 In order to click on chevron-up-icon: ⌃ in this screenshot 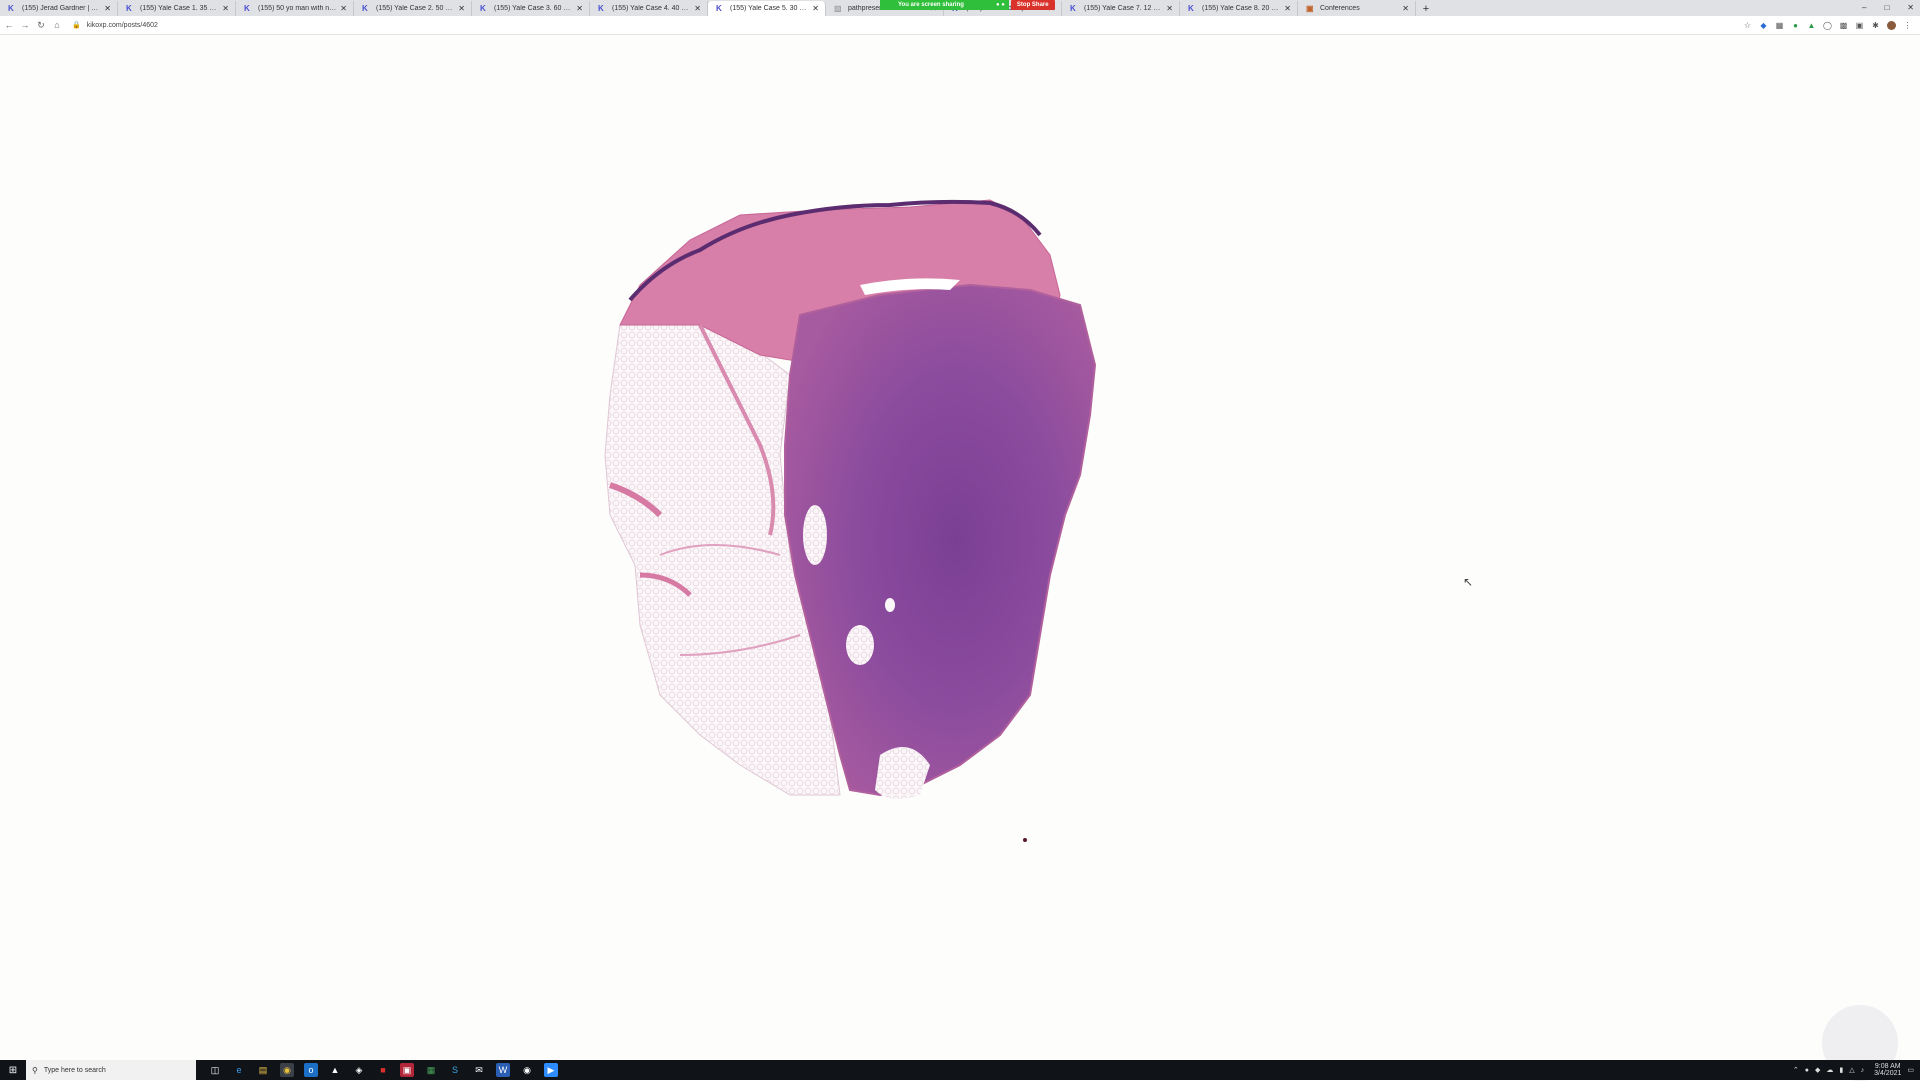, I will do `click(1796, 1070)`.